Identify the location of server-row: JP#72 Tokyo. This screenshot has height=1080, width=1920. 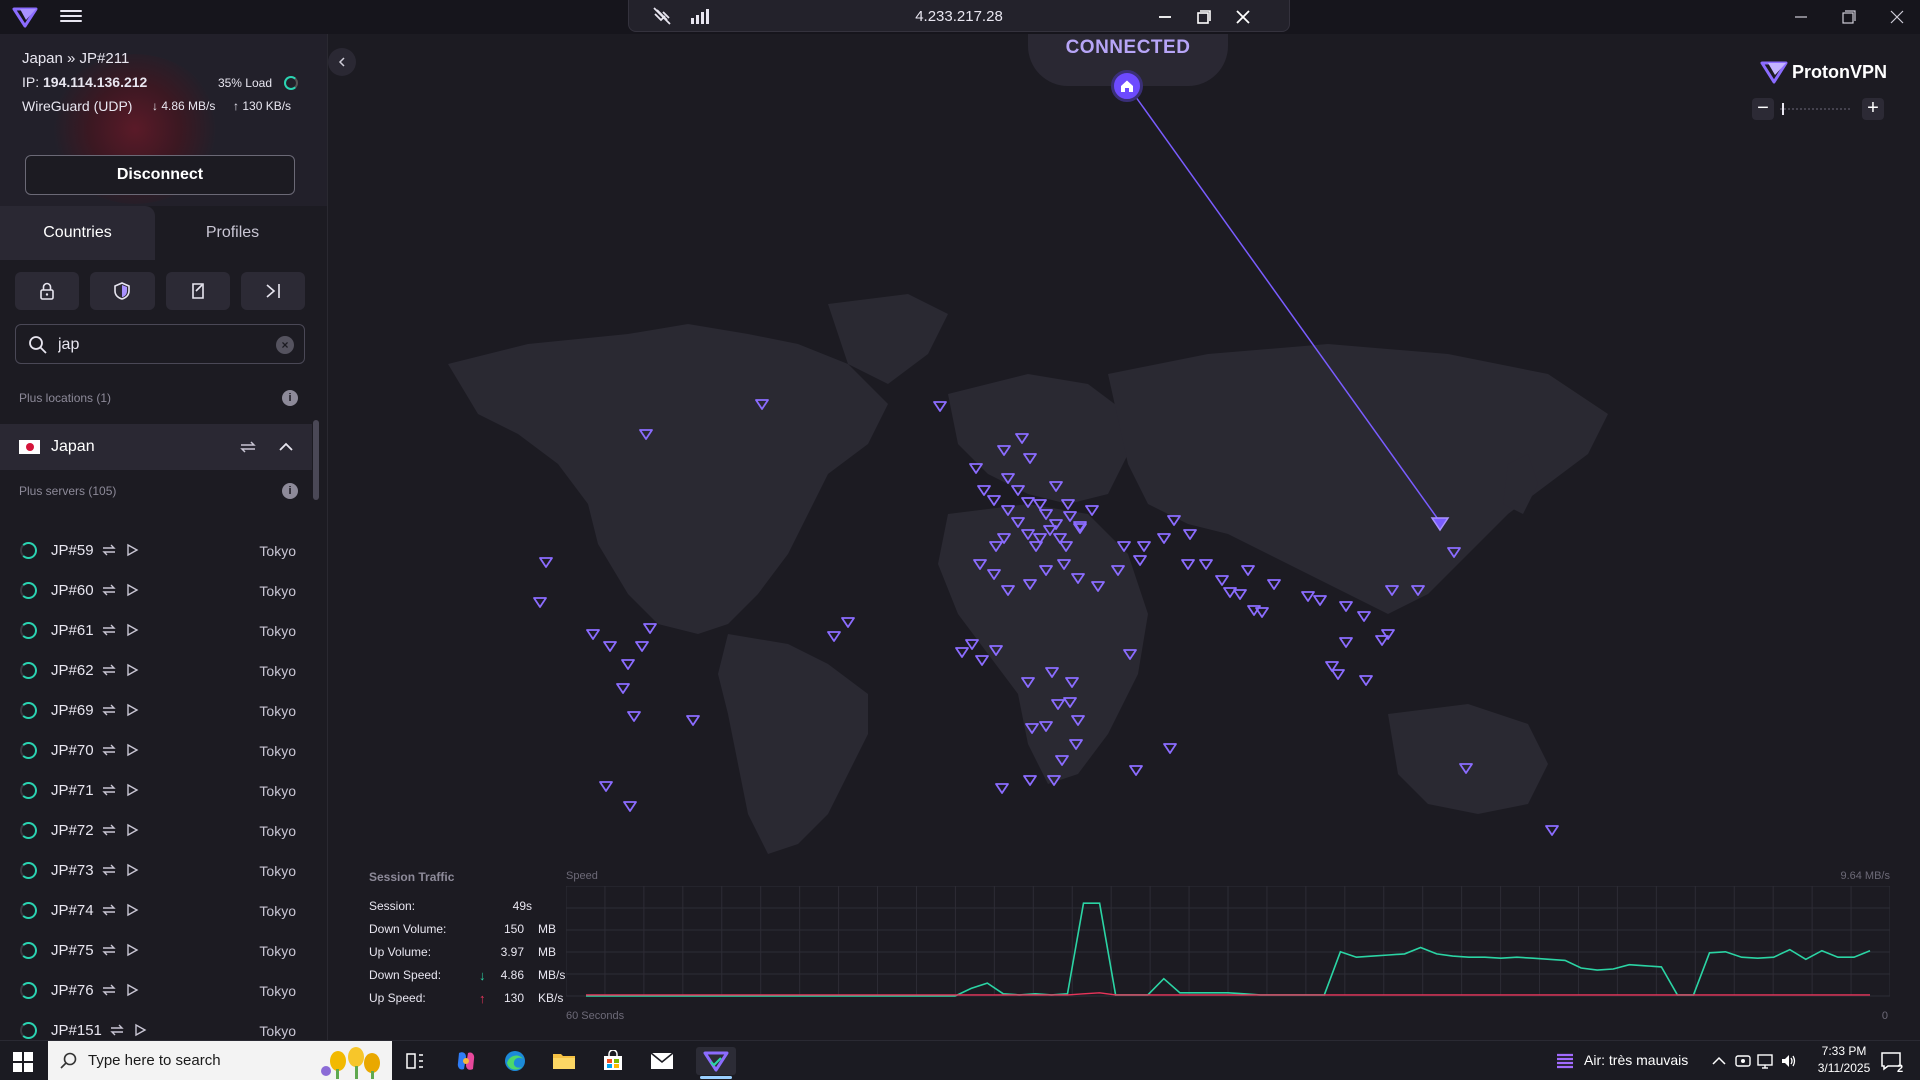
(156, 830).